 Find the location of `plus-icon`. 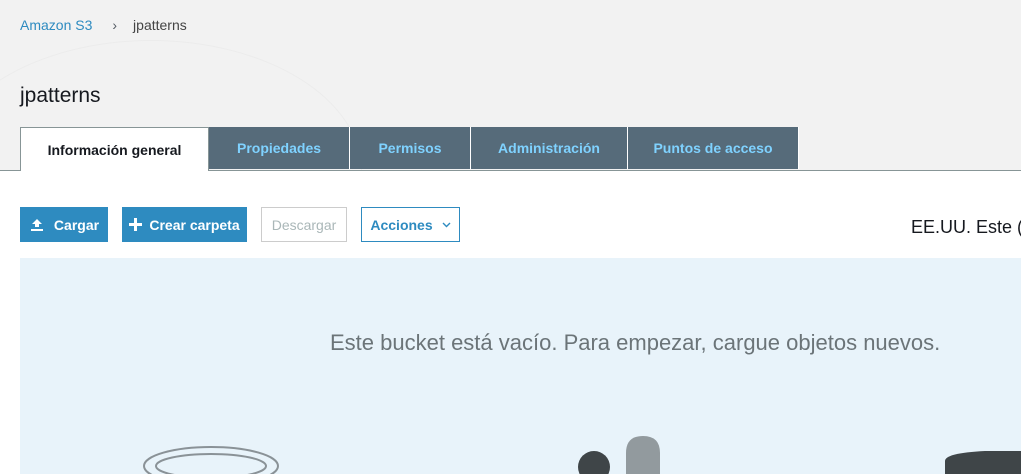

plus-icon is located at coordinates (136, 224).